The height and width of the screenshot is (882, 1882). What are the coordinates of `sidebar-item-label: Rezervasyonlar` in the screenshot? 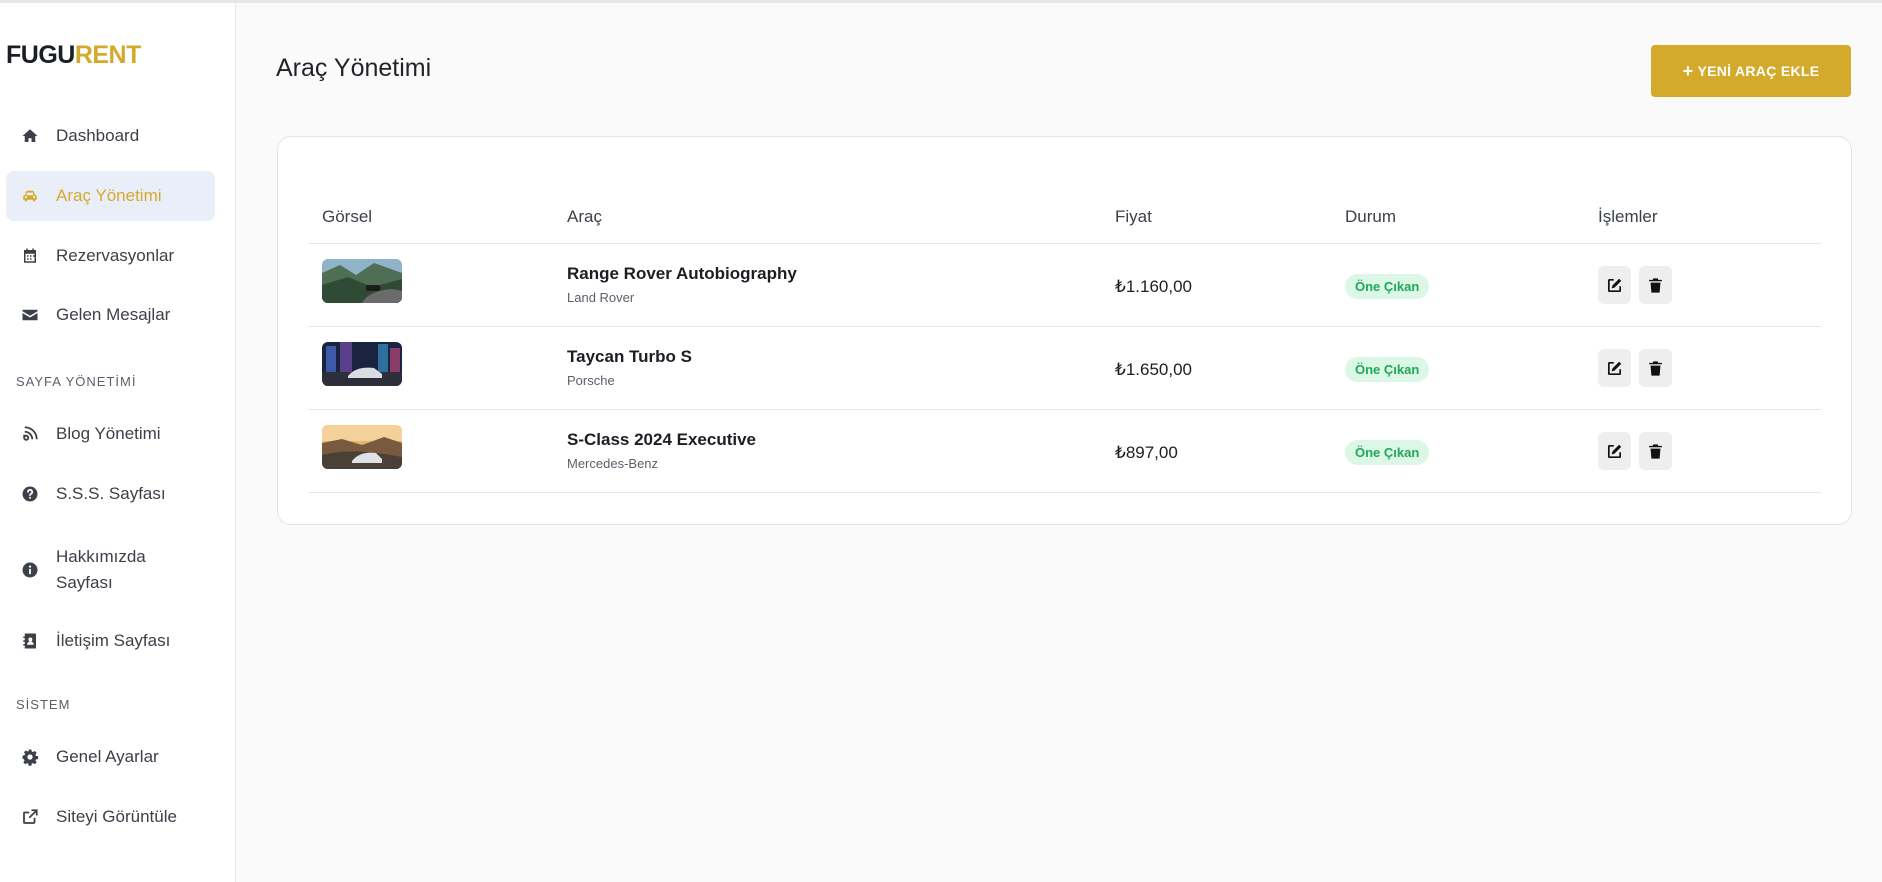 It's located at (115, 255).